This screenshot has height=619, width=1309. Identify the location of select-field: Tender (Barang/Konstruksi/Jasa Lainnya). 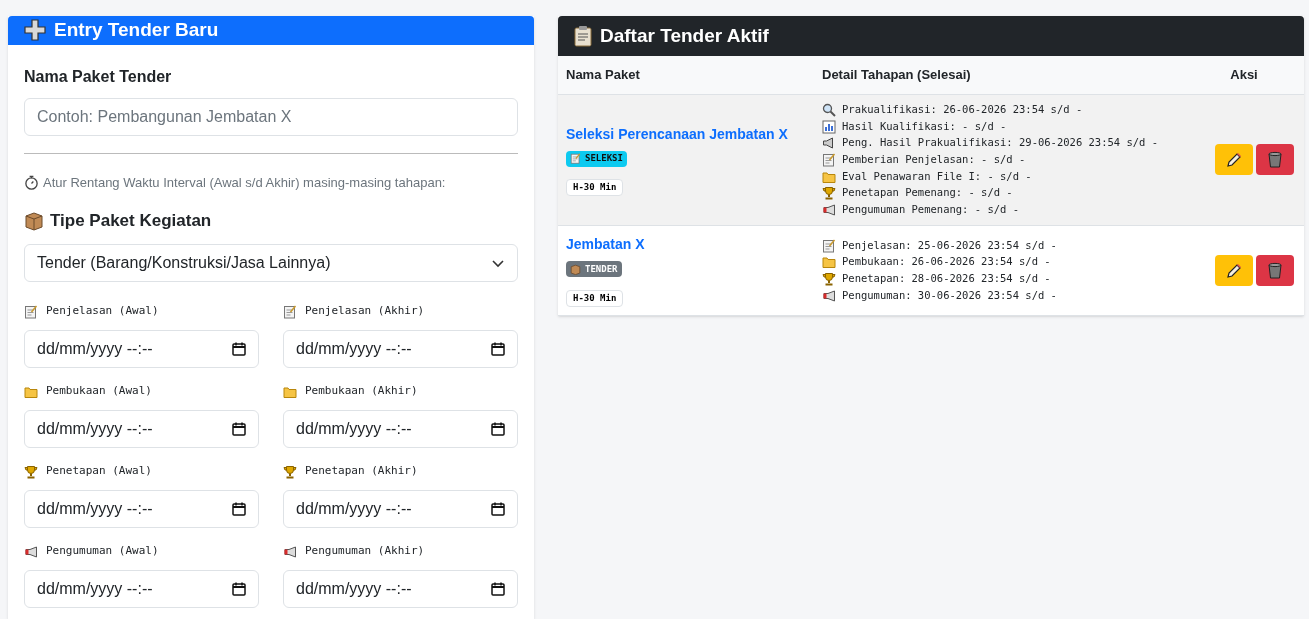
(271, 262).